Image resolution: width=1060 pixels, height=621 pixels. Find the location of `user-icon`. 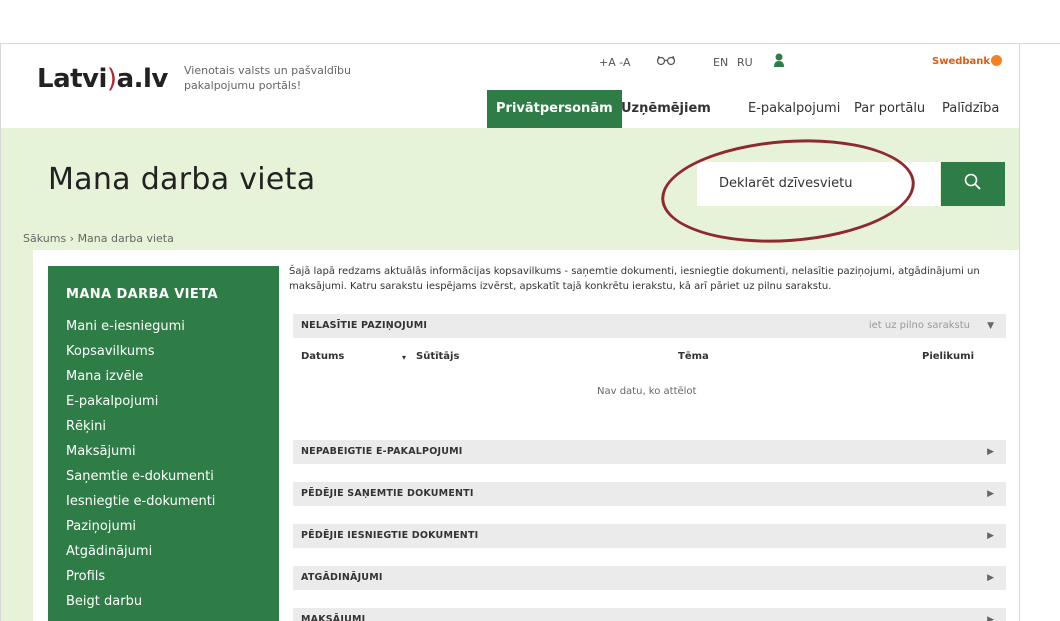

user-icon is located at coordinates (779, 61).